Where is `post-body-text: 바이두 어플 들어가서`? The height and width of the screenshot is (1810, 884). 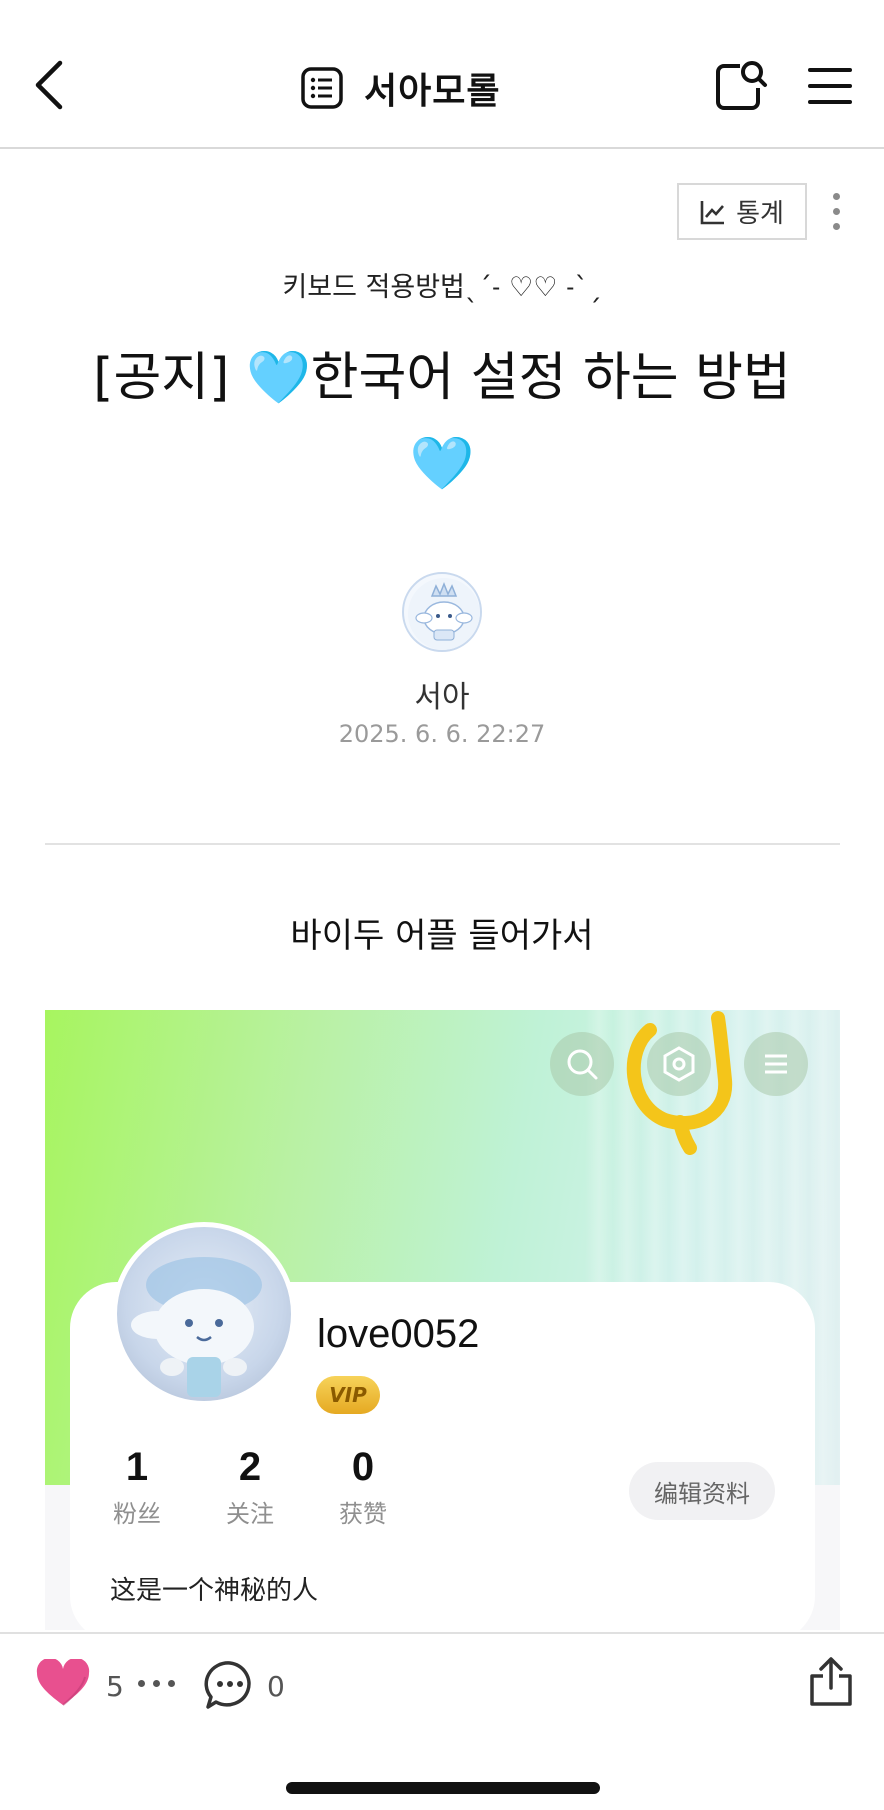
post-body-text: 바이두 어플 들어가서 is located at coordinates (442, 936).